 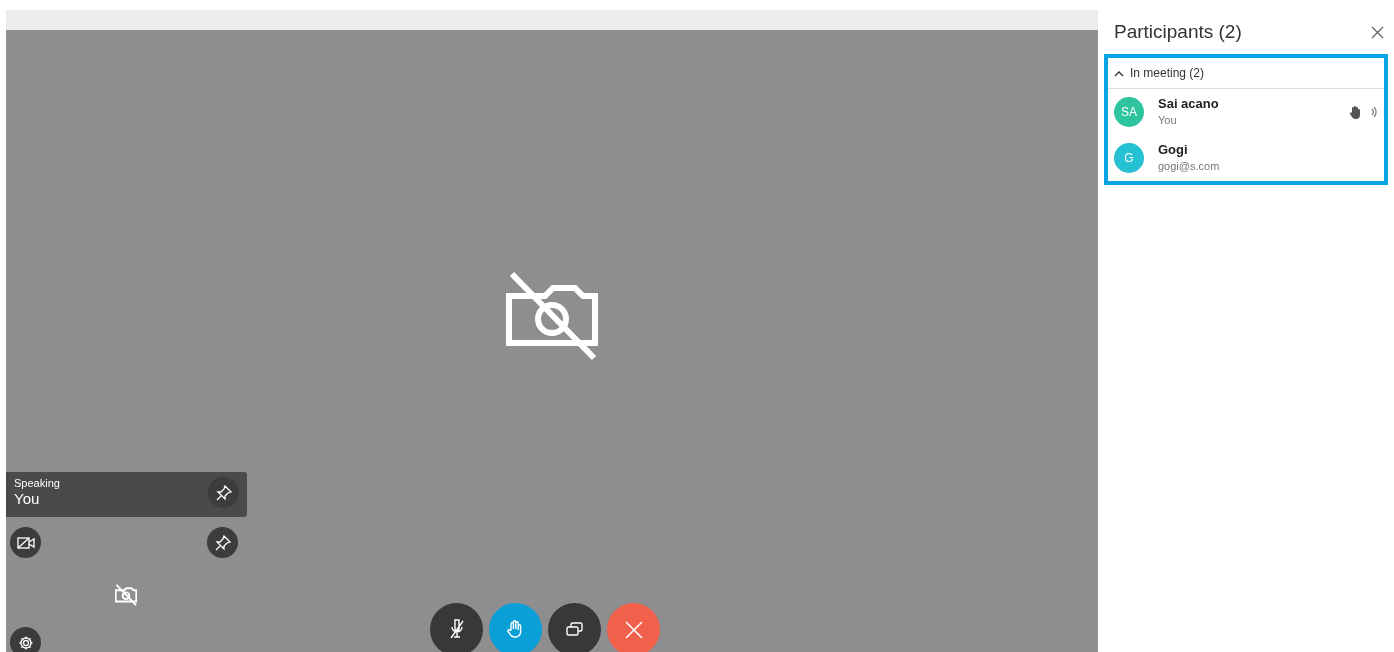 I want to click on speaking-label: Speaking, so click(x=37, y=483).